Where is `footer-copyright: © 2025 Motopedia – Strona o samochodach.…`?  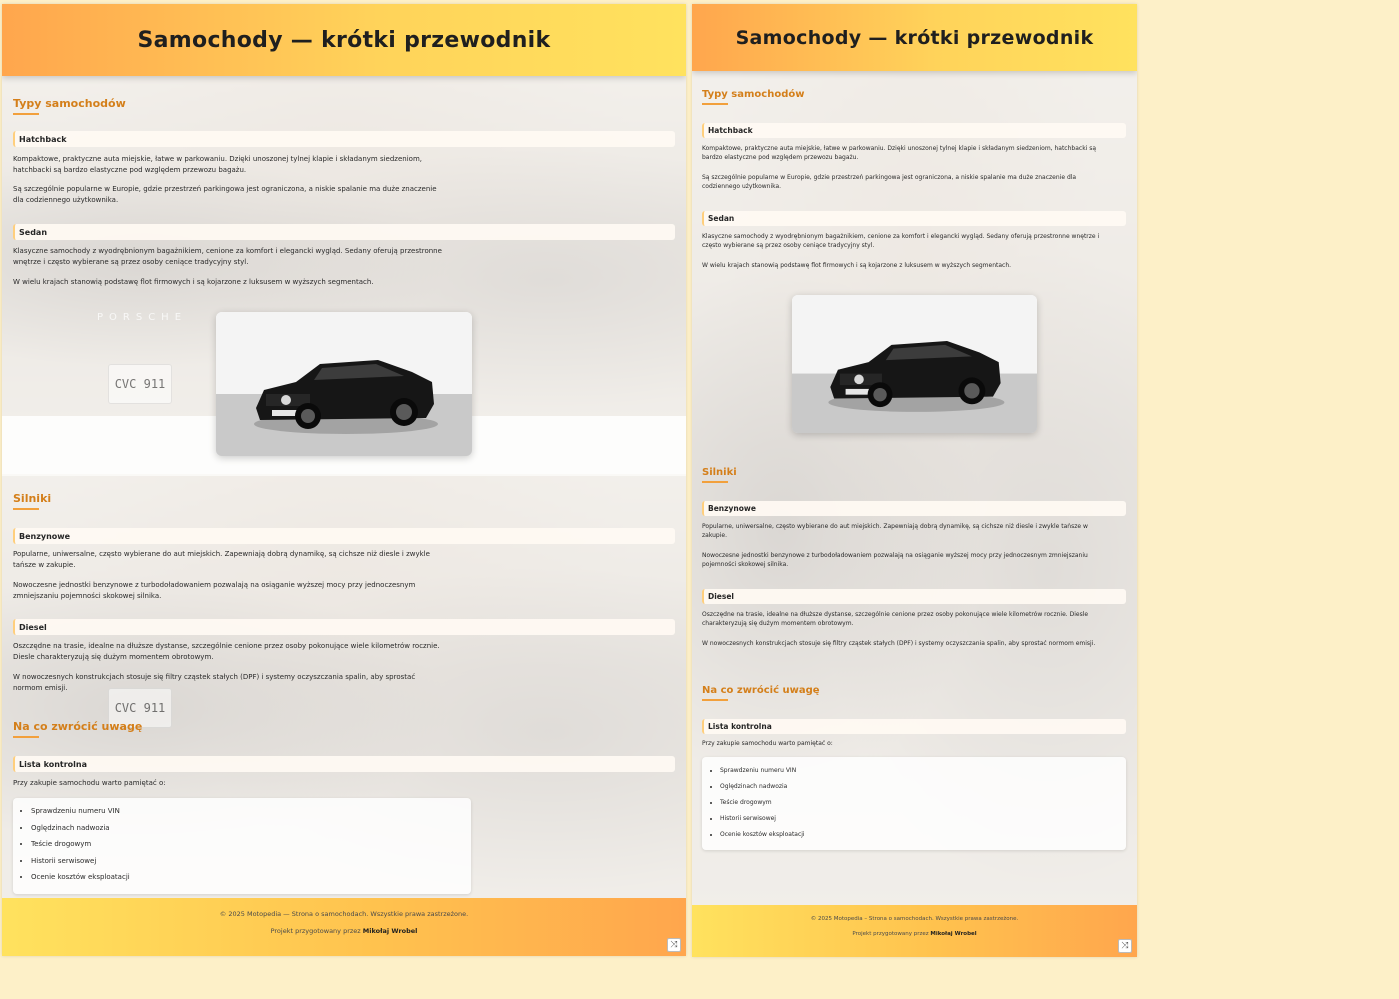 footer-copyright: © 2025 Motopedia – Strona o samochodach.… is located at coordinates (914, 919).